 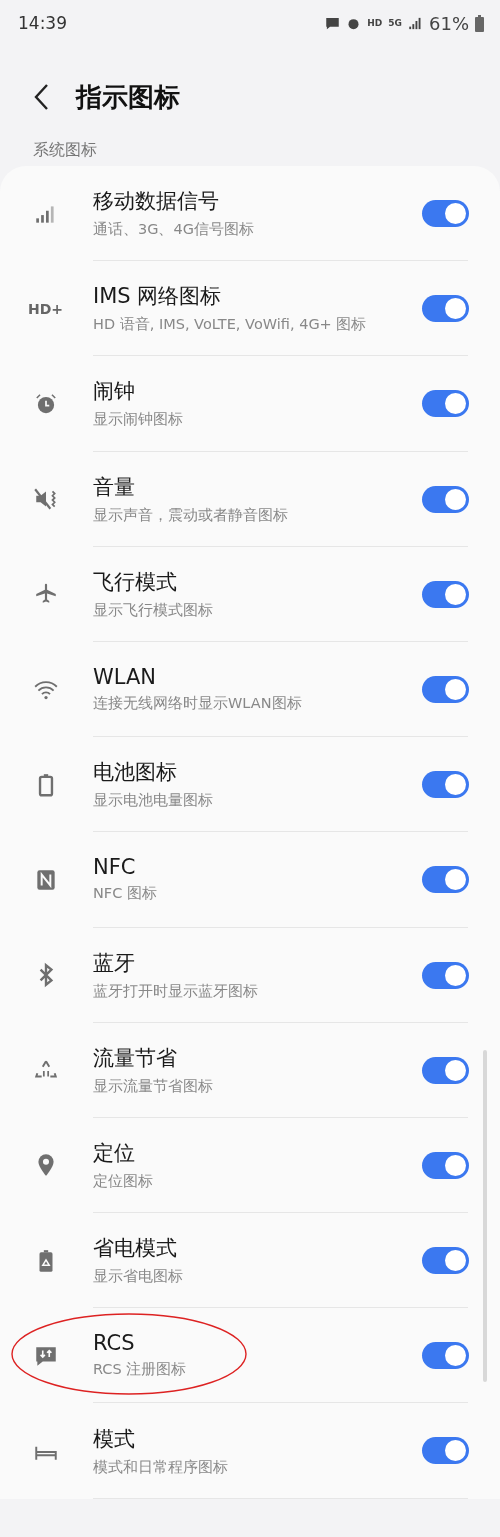 I want to click on hd-indicator: HD, so click(x=375, y=23).